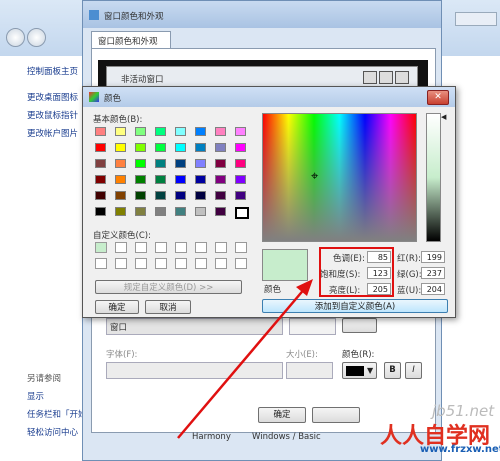  Describe the element at coordinates (304, 287) in the screenshot. I see `arrow-head` at that location.